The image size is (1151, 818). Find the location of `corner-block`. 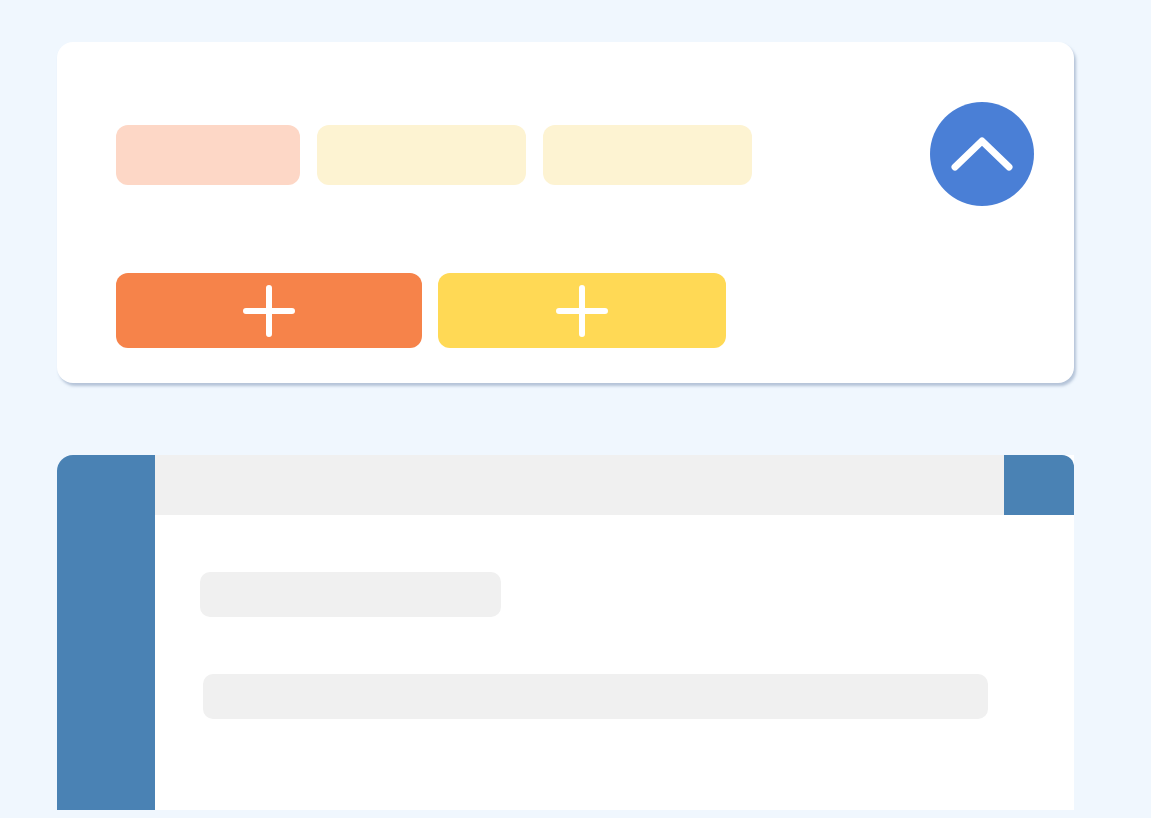

corner-block is located at coordinates (1039, 485).